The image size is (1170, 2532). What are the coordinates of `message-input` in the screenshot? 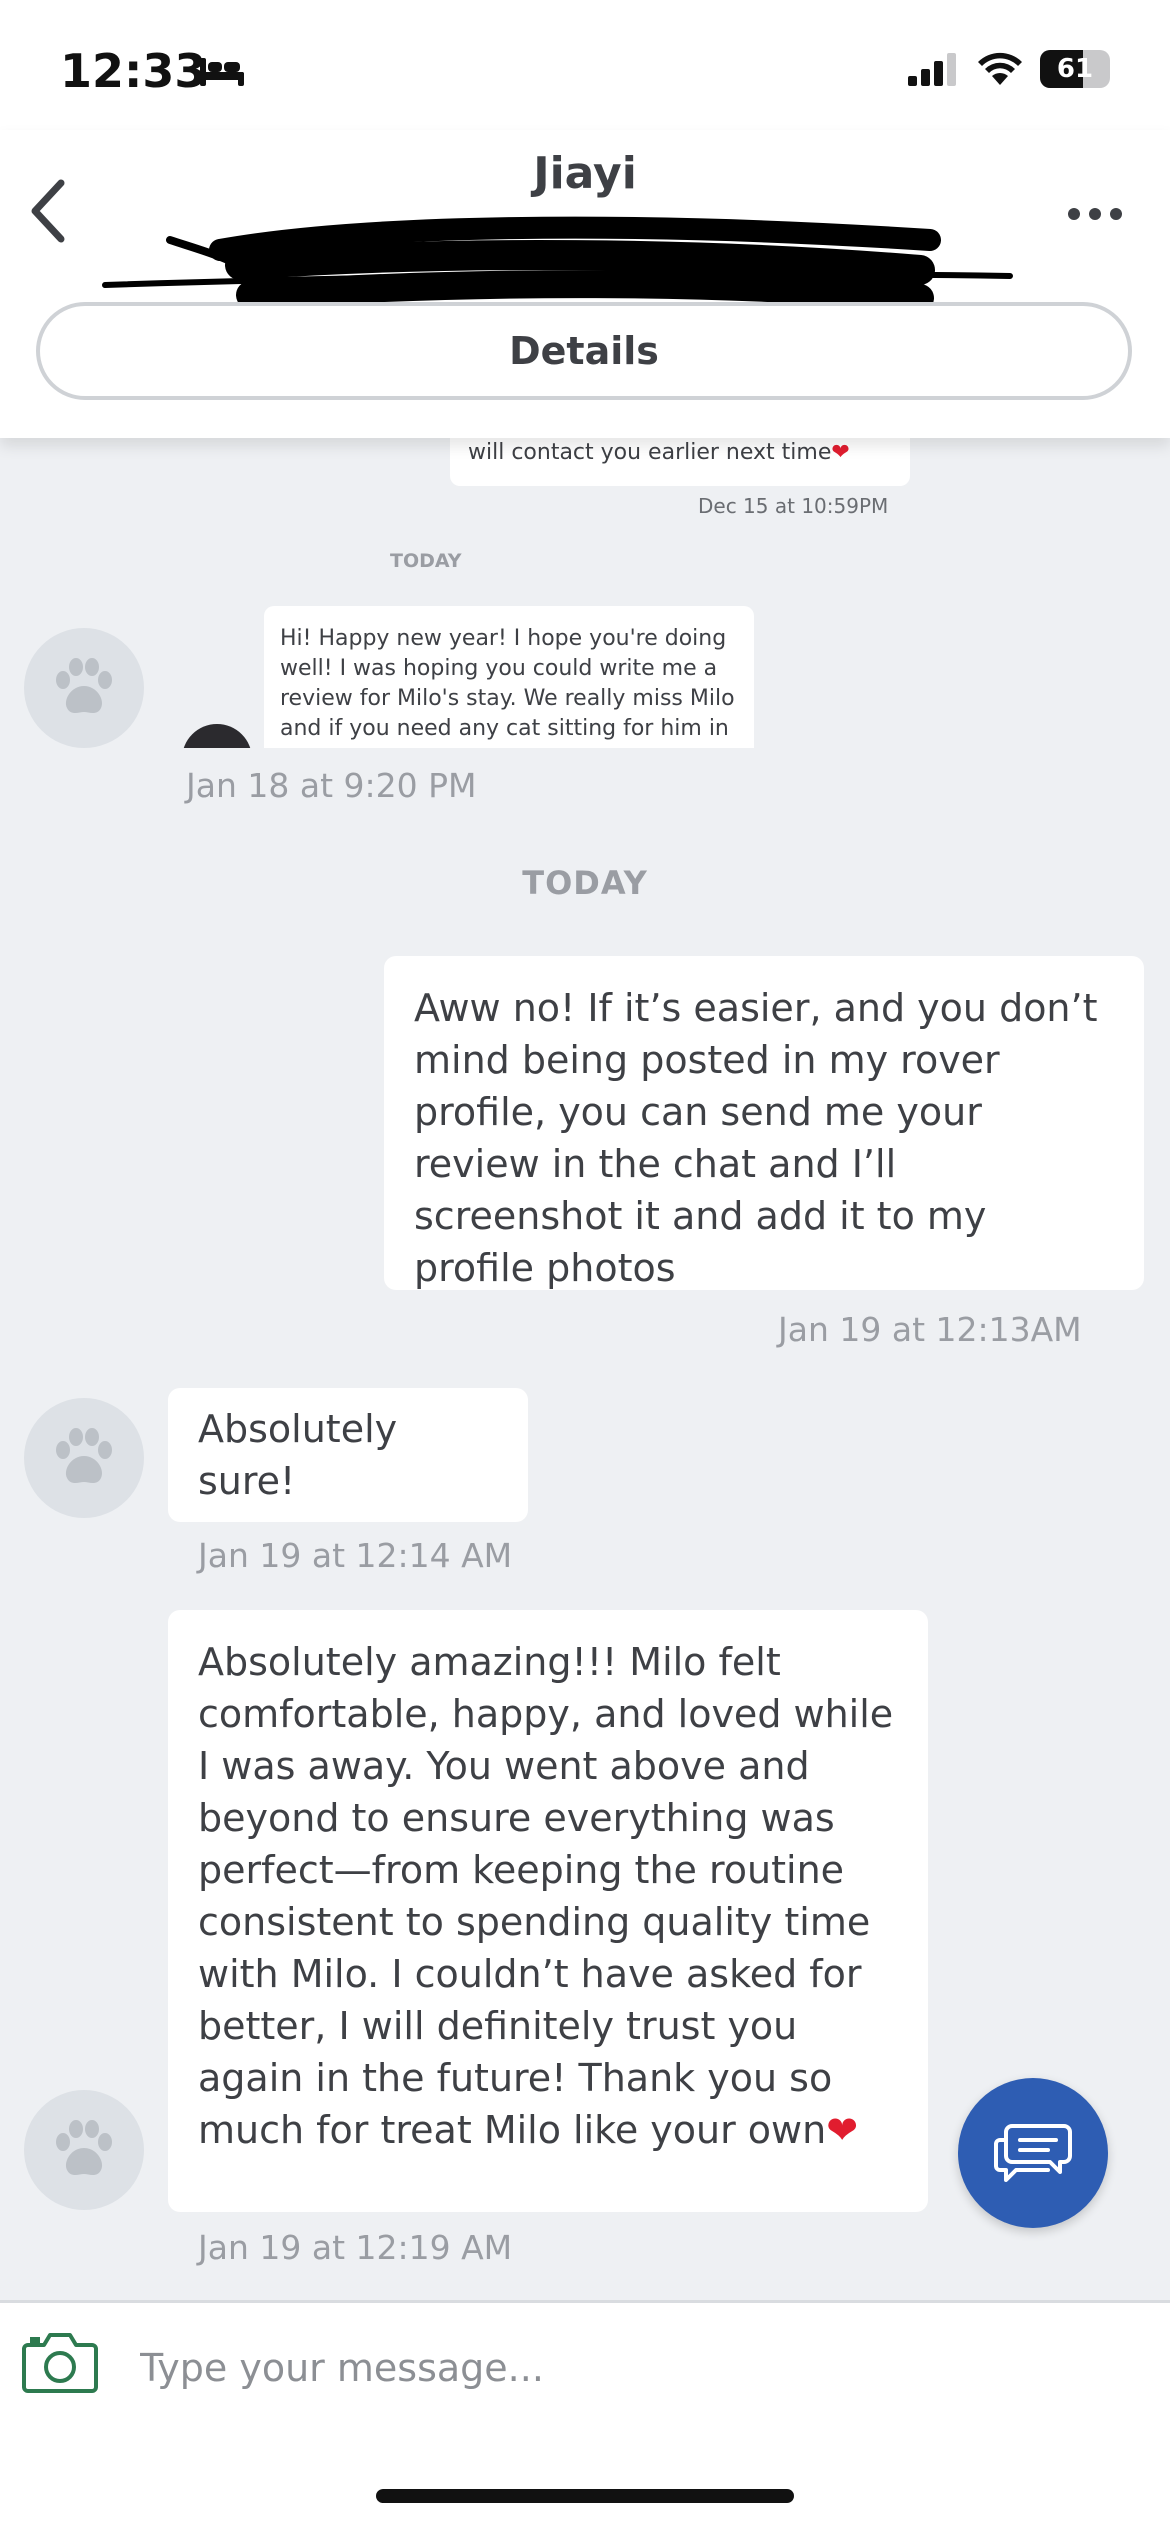 It's located at (590, 2368).